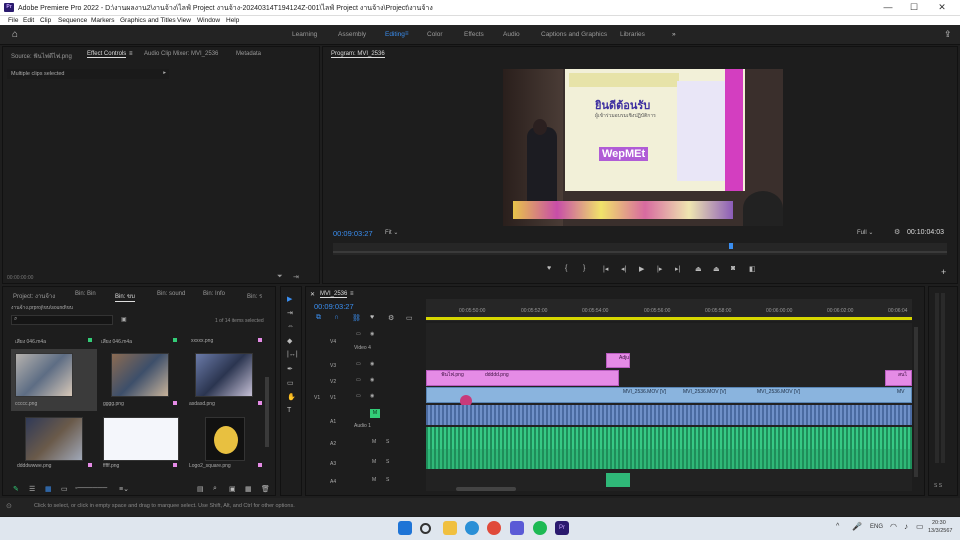 The height and width of the screenshot is (540, 960). Describe the element at coordinates (318, 318) in the screenshot. I see `nest-icon: ⧉` at that location.